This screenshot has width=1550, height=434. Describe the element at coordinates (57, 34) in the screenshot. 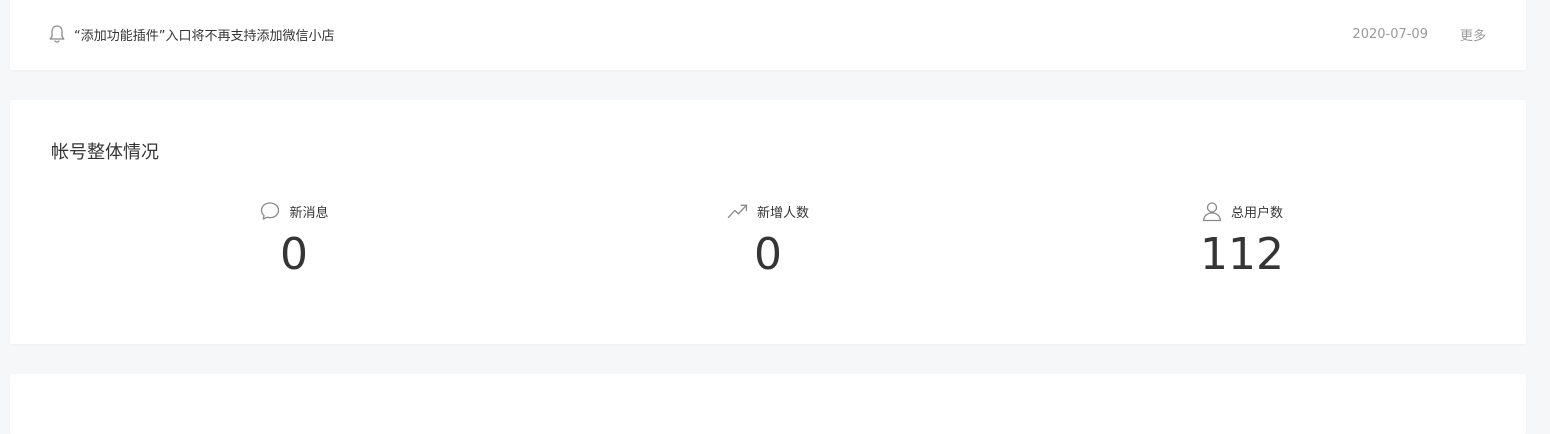

I see `bell-icon` at that location.